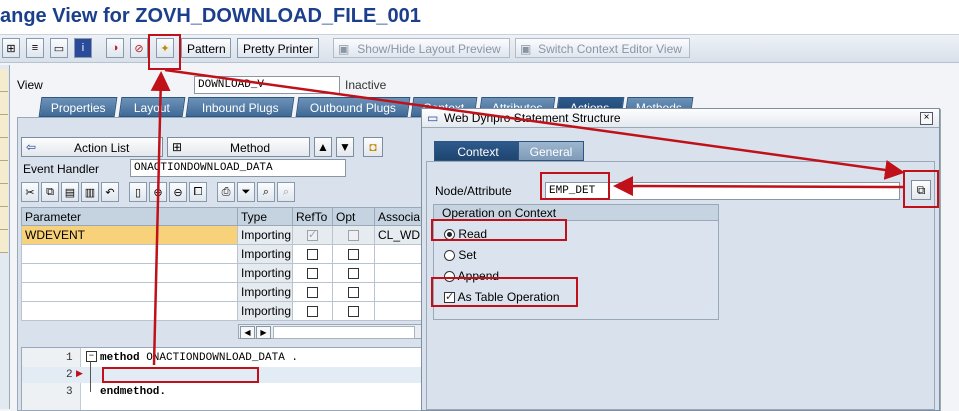 The height and width of the screenshot is (411, 959). I want to click on arrow-help-to-node, so click(758, 186).